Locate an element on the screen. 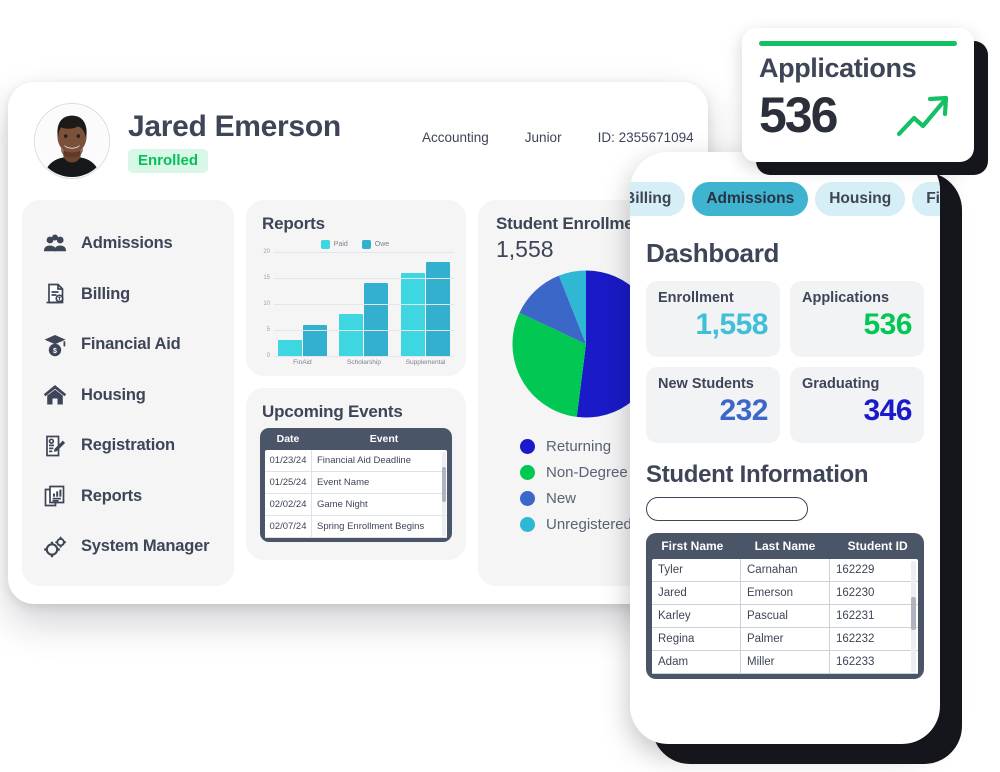 The width and height of the screenshot is (1000, 772). sidebar-item-reports: Reports is located at coordinates (128, 496).